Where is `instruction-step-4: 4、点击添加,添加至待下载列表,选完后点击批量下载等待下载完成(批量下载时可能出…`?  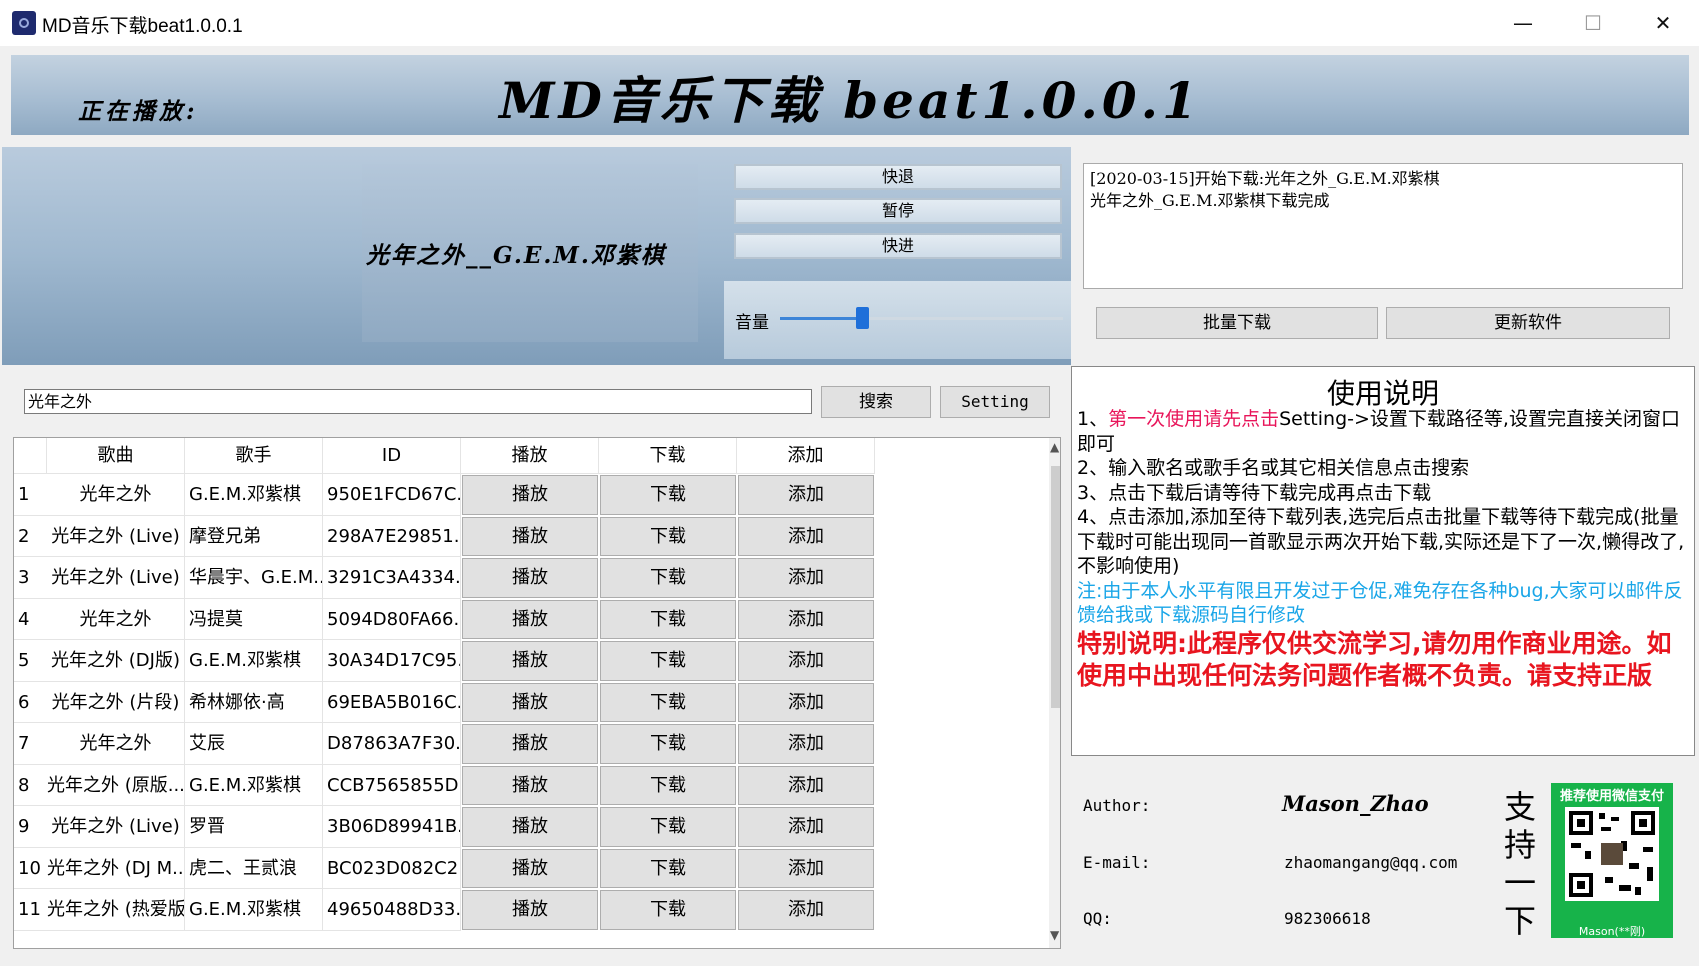 instruction-step-4: 4、点击添加,添加至待下载列表,选完后点击批量下载等待下载完成(批量下载时可能出… is located at coordinates (1381, 541).